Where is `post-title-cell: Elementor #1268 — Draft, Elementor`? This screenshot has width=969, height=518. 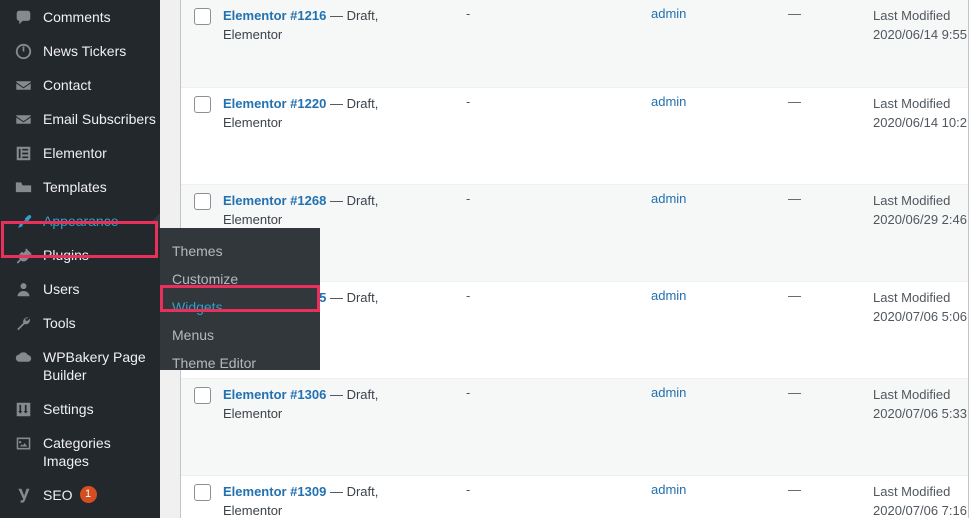
post-title-cell: Elementor #1268 — Draft, Elementor is located at coordinates (344, 210).